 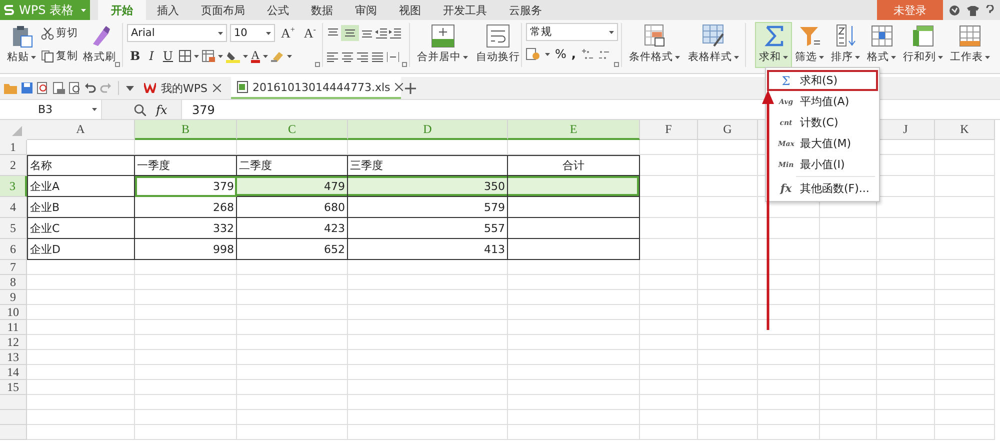 What do you see at coordinates (366, 10) in the screenshot?
I see `menu-tab: 审阅` at bounding box center [366, 10].